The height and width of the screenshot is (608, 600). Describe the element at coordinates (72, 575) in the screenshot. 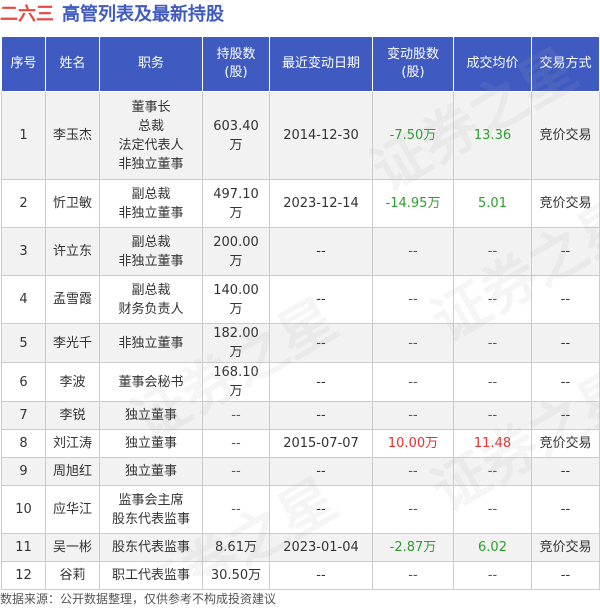

I see `executive-name: 谷莉` at that location.